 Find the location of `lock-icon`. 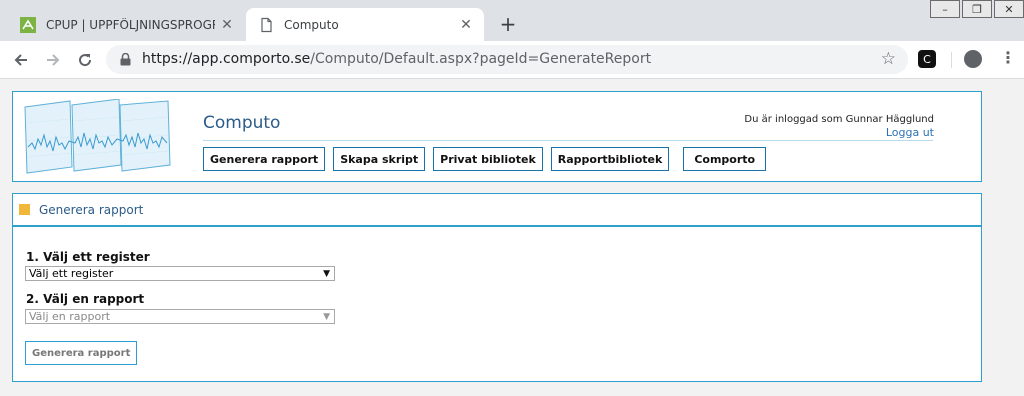

lock-icon is located at coordinates (125, 59).